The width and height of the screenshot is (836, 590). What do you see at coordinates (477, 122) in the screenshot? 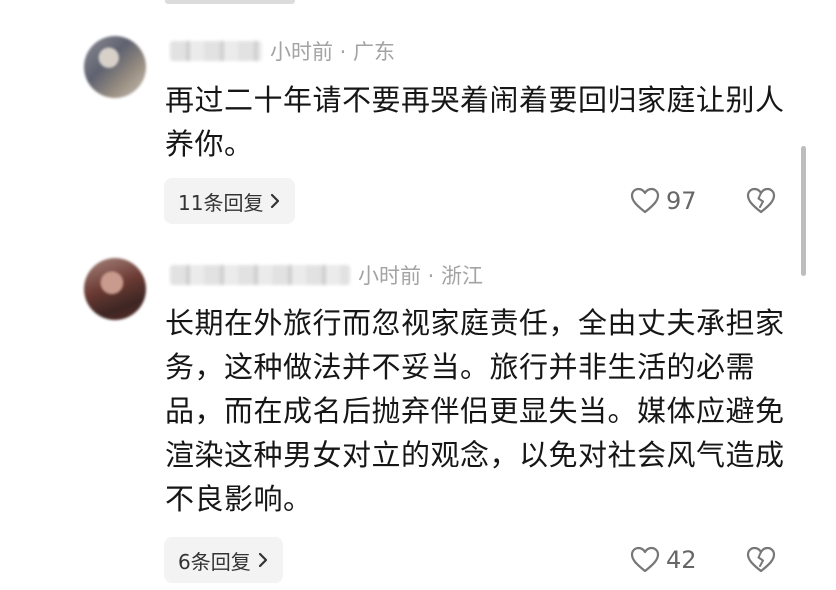
I see `comment-text: 再过二十年请不要再哭着闹着要回归家庭让别人养你。` at bounding box center [477, 122].